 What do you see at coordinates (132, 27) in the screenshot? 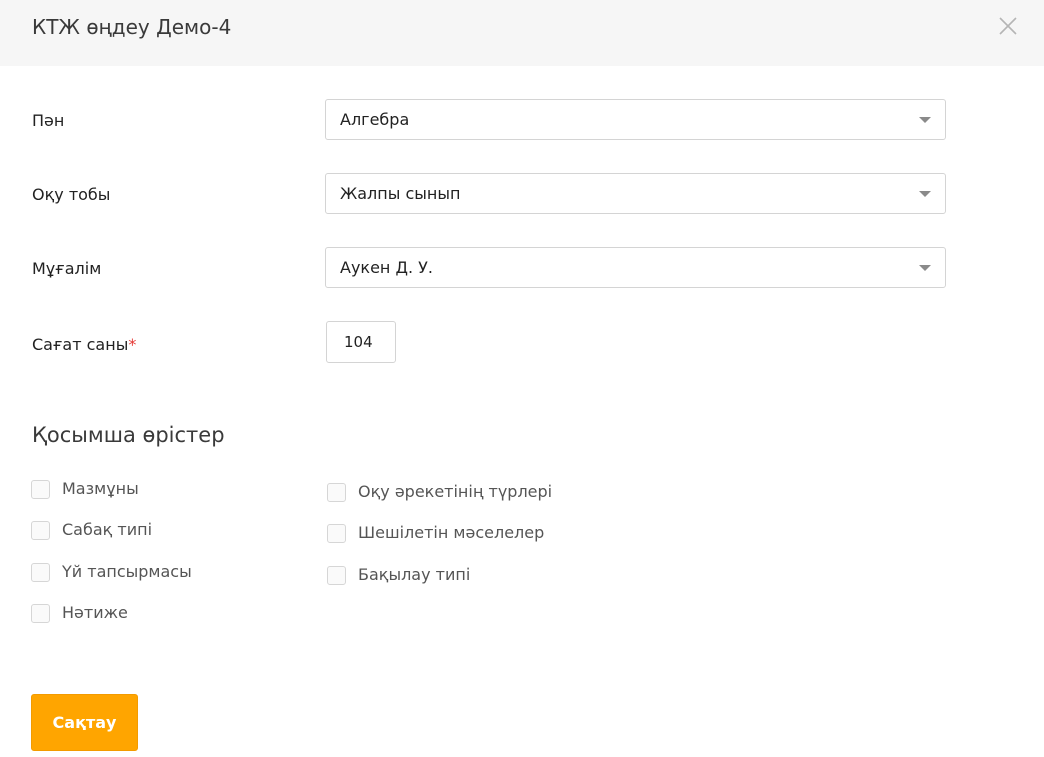
I see `dialog-title: КТЖ өңдеу Демо-4` at bounding box center [132, 27].